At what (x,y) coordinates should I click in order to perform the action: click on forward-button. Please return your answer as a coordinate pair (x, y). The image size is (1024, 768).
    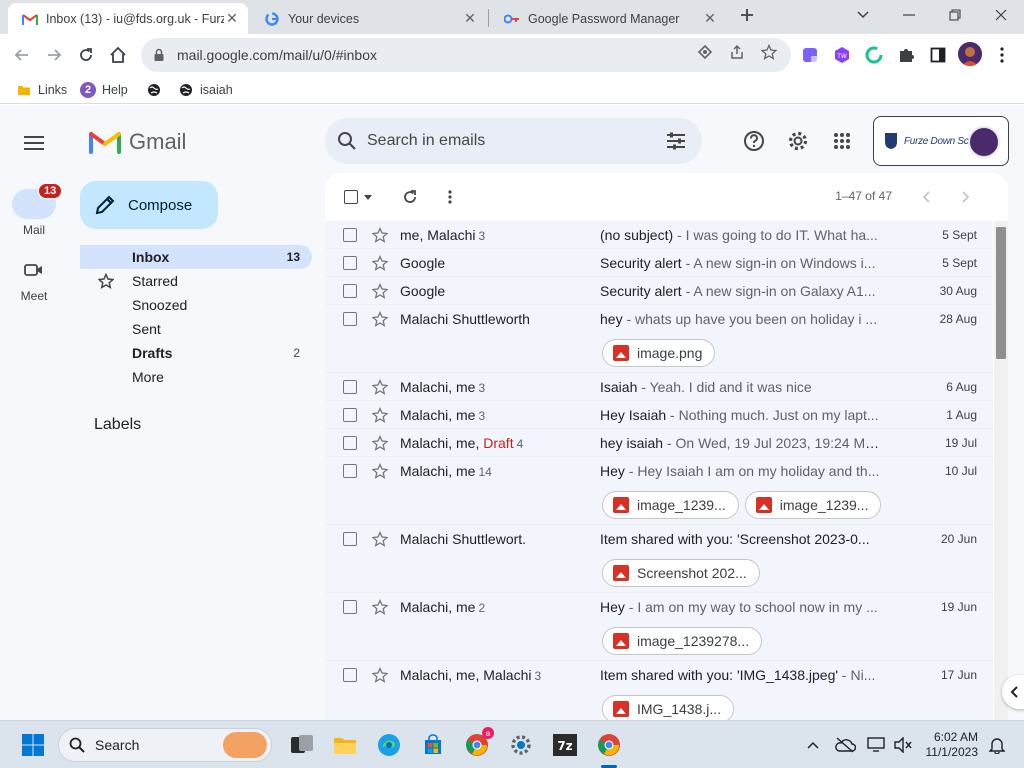
    Looking at the image, I should click on (54, 55).